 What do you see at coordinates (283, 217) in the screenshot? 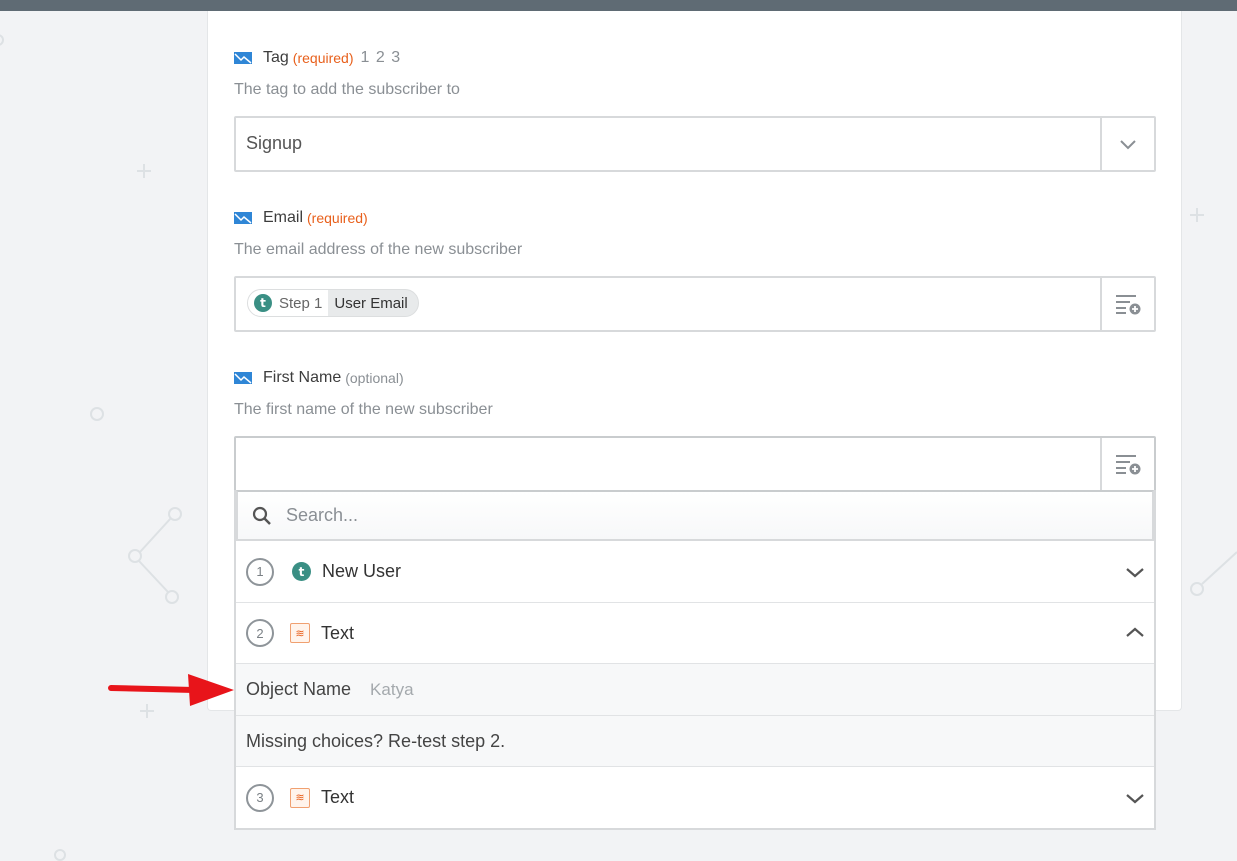
I see `email-label-text: Email` at bounding box center [283, 217].